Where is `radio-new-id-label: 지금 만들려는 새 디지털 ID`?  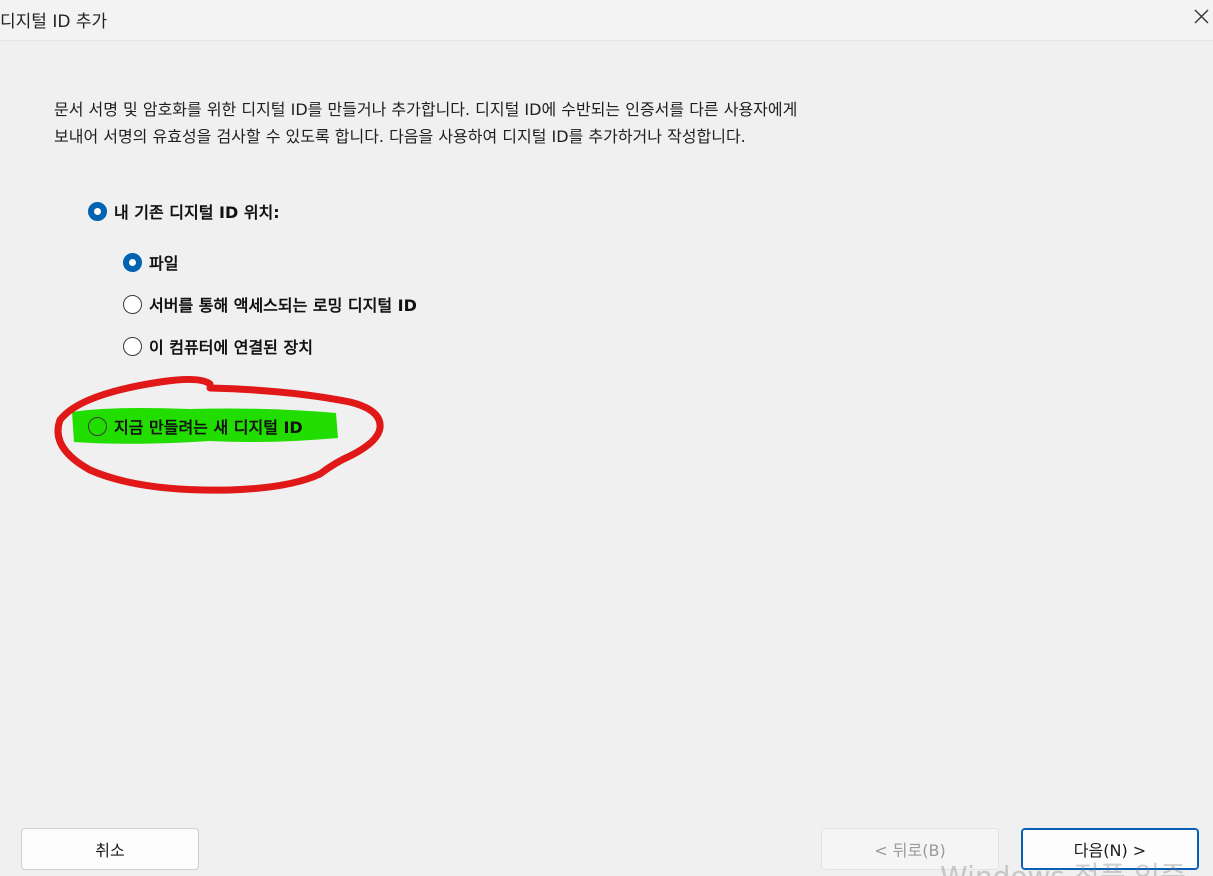
radio-new-id-label: 지금 만들려는 새 디지털 ID is located at coordinates (208, 427).